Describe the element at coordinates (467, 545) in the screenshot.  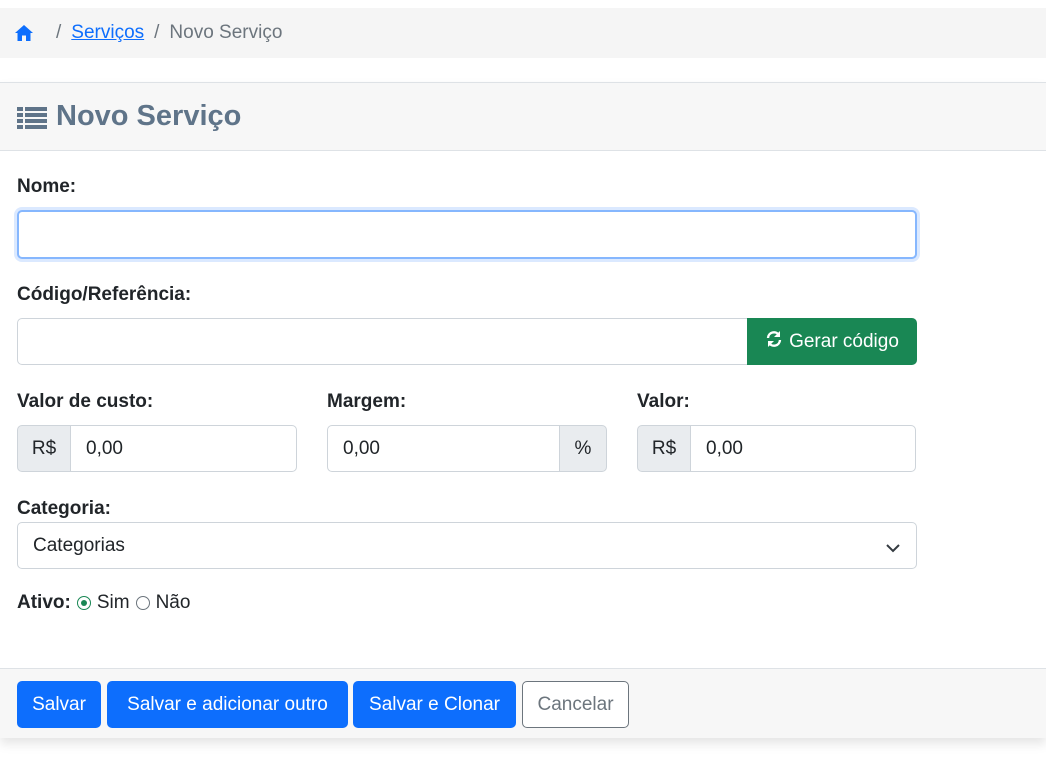
I see `categoria-select: Categorias` at that location.